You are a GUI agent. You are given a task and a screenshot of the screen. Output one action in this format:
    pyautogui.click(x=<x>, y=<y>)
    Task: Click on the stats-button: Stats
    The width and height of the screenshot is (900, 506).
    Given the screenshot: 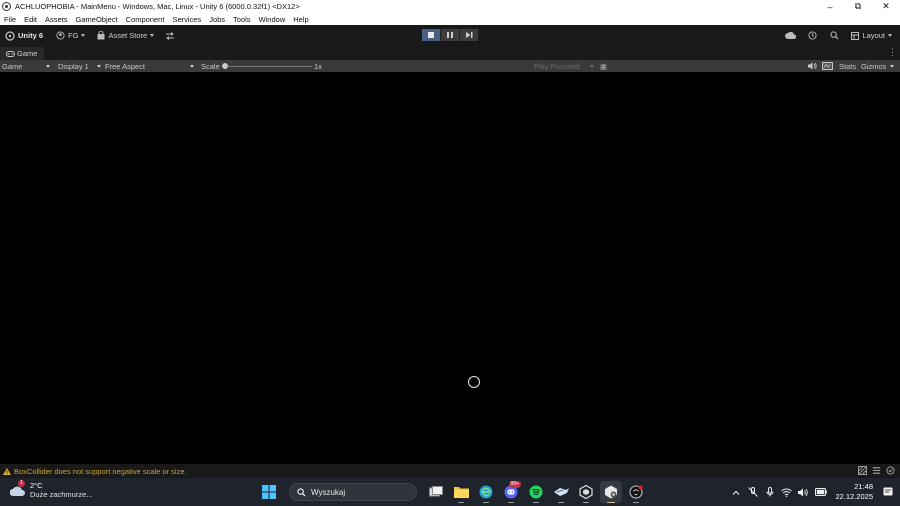 What is the action you would take?
    pyautogui.click(x=847, y=66)
    